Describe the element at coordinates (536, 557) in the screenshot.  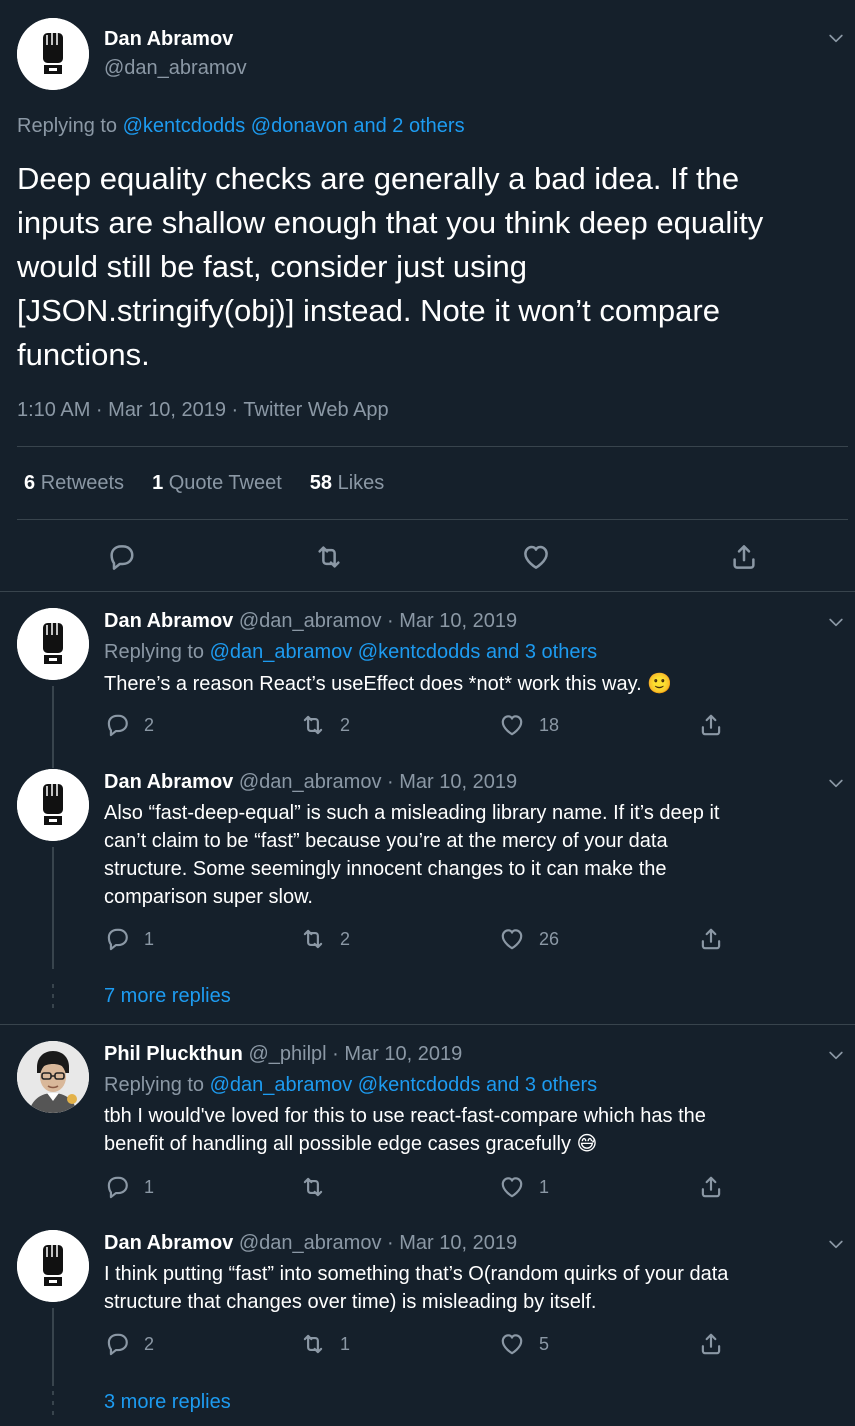
I see `like-icon` at that location.